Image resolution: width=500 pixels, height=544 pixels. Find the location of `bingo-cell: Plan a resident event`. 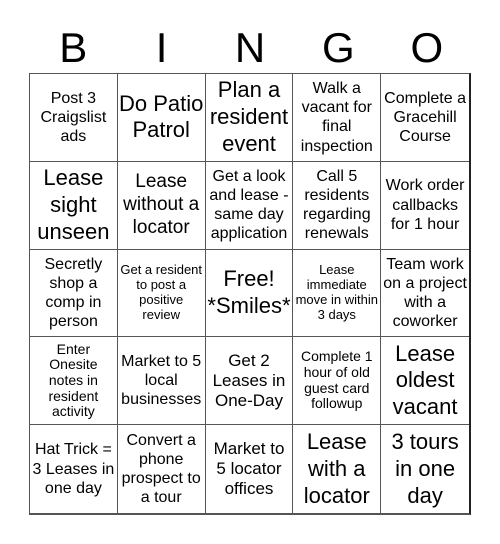

bingo-cell: Plan a resident event is located at coordinates (249, 118).